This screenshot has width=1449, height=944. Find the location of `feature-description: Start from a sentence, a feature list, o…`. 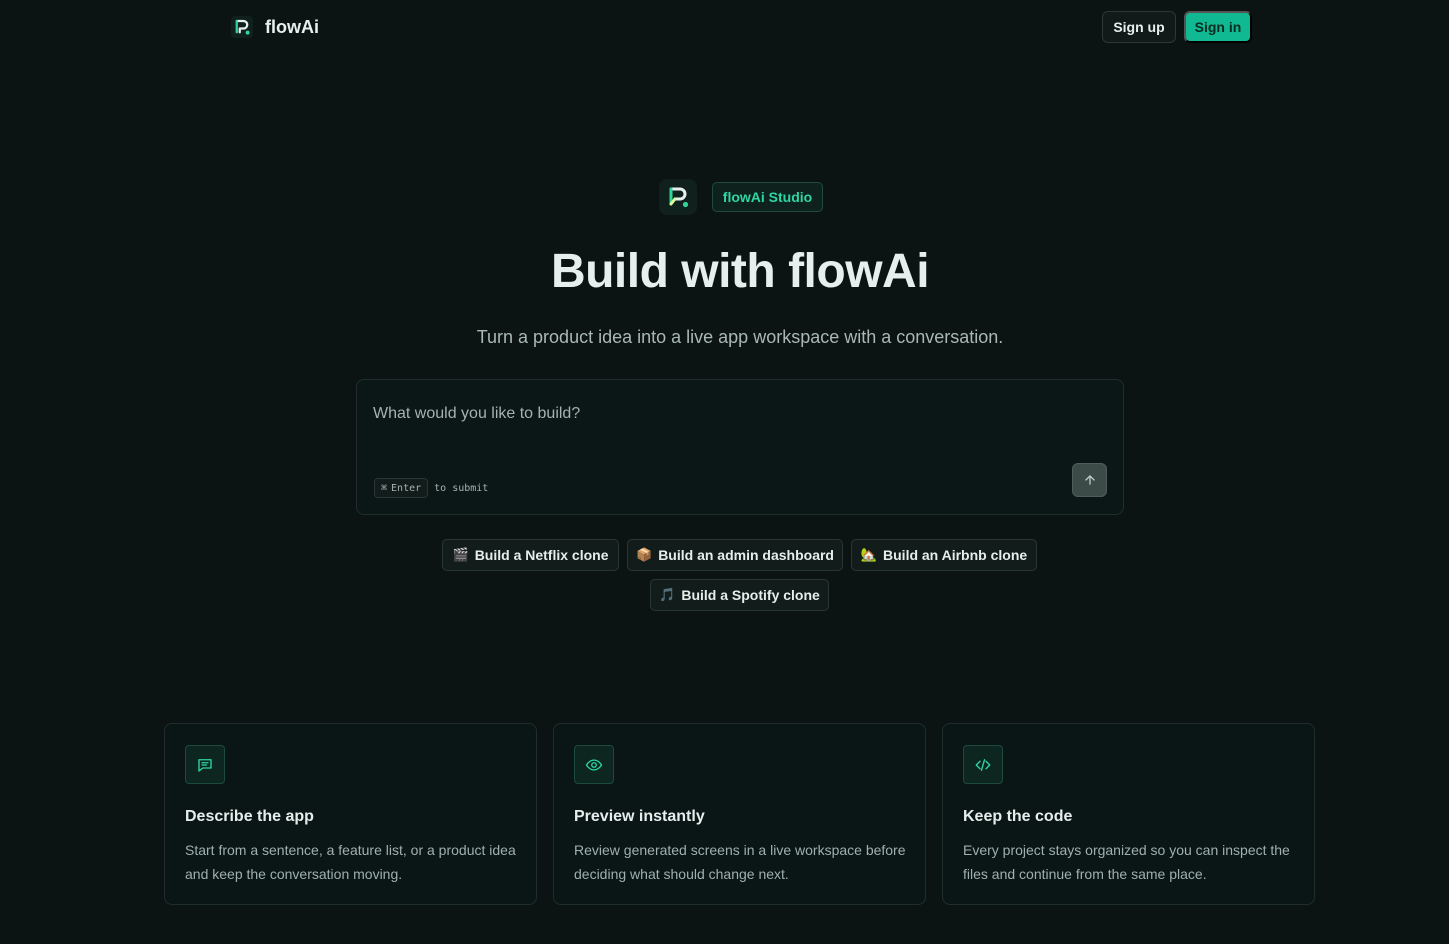

feature-description: Start from a sentence, a feature list, o… is located at coordinates (350, 862).